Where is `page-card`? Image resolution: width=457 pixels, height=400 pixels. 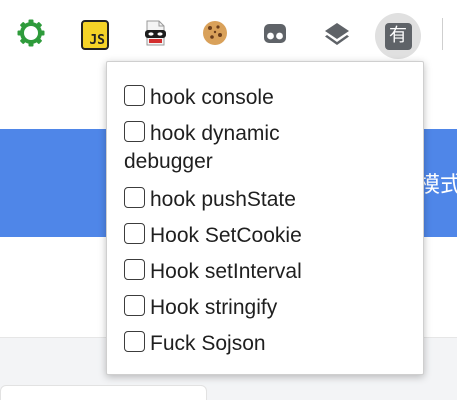
page-card is located at coordinates (103, 392).